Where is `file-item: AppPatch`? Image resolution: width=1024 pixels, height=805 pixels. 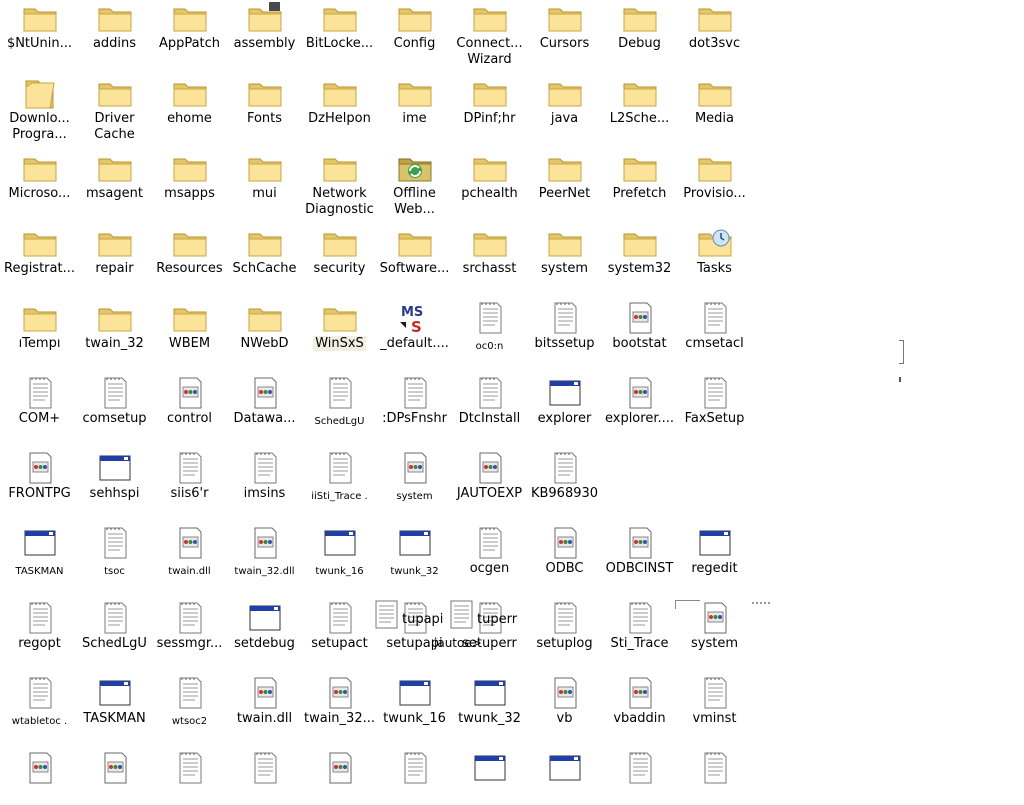 file-item: AppPatch is located at coordinates (189, 27).